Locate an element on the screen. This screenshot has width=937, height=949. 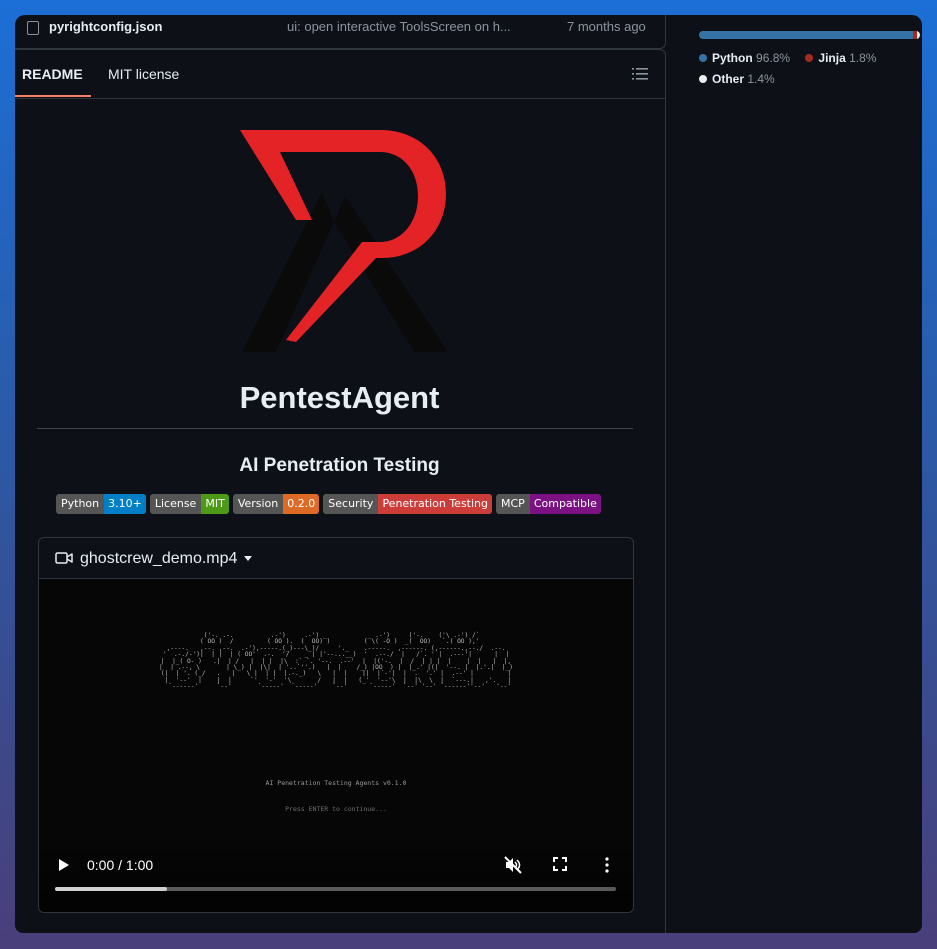
commit-time: 7 months ago is located at coordinates (606, 26).